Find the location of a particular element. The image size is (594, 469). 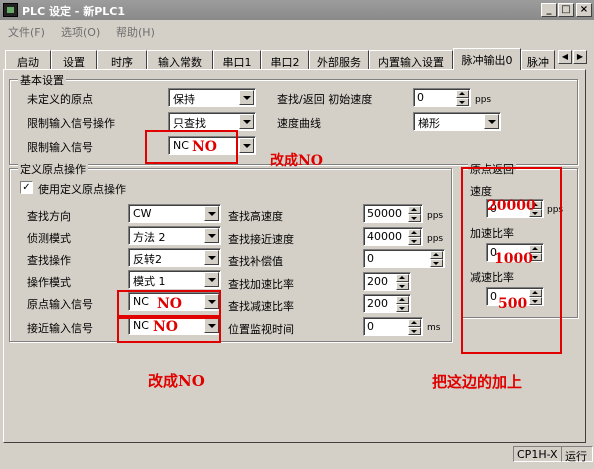

search-high-speed-unit: pps is located at coordinates (435, 216).